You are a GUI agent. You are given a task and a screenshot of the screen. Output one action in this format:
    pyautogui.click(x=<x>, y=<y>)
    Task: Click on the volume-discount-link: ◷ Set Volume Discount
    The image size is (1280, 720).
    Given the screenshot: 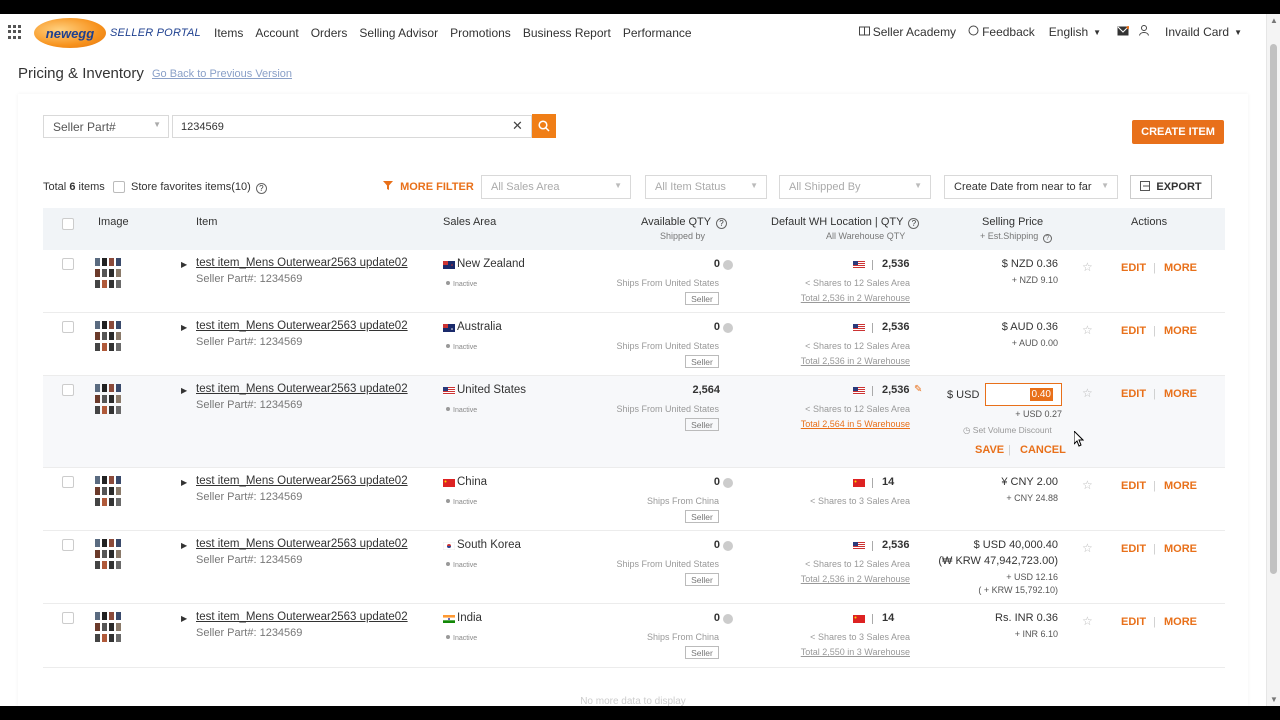 What is the action you would take?
    pyautogui.click(x=1007, y=430)
    